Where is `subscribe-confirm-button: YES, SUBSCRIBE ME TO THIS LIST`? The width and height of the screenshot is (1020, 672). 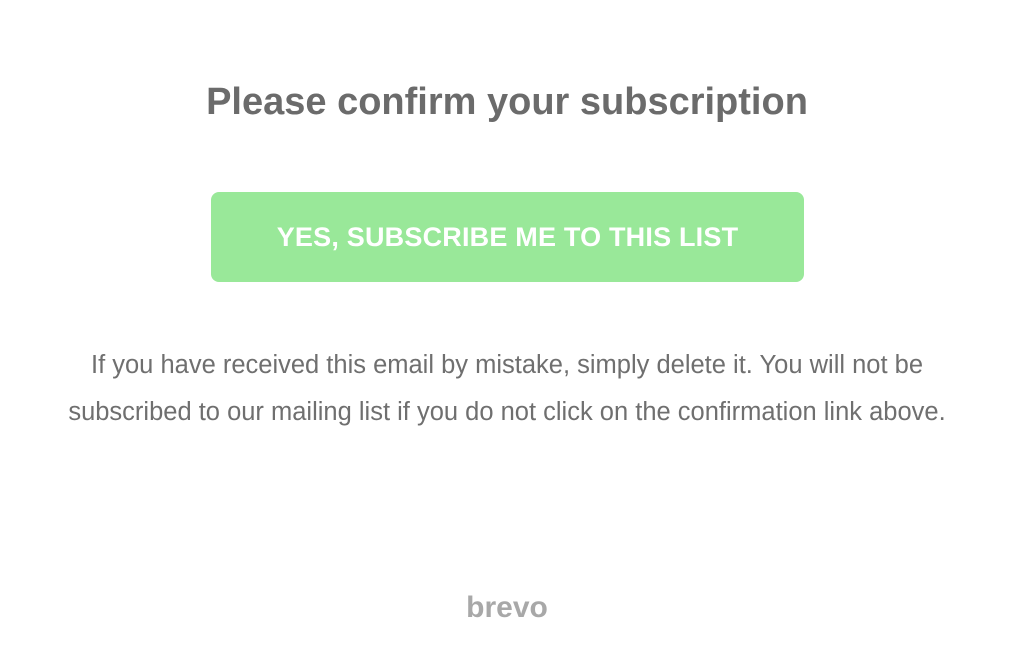 subscribe-confirm-button: YES, SUBSCRIBE ME TO THIS LIST is located at coordinates (507, 237).